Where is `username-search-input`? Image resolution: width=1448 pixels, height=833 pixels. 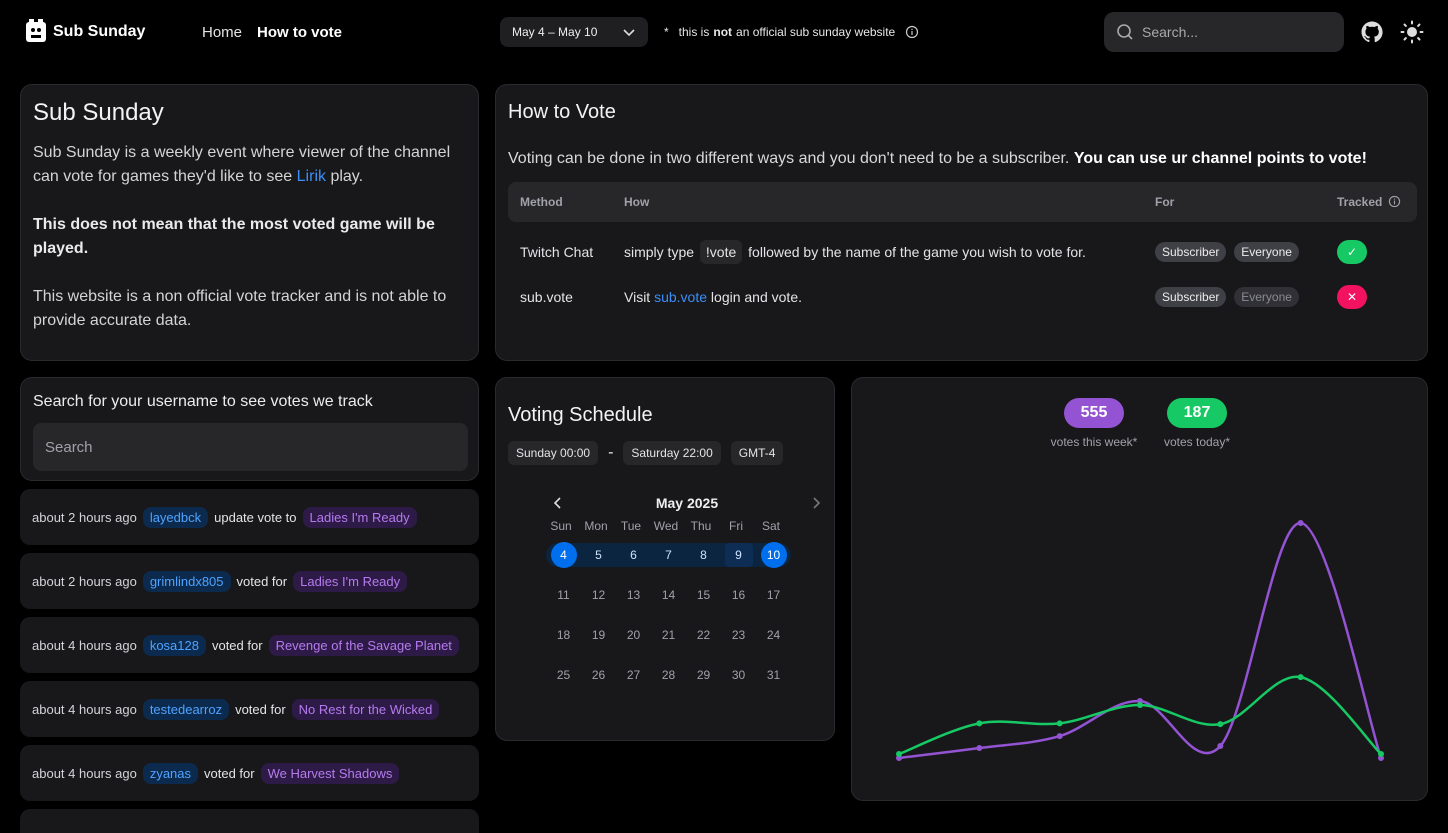
username-search-input is located at coordinates (250, 447).